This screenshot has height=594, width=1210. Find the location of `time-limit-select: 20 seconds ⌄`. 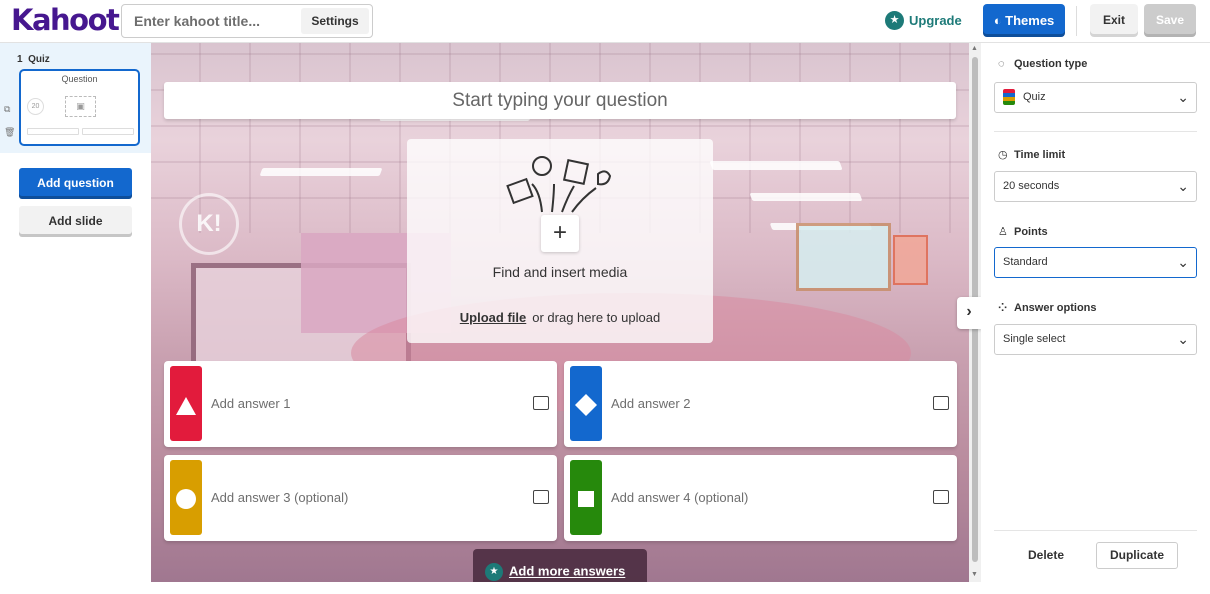

time-limit-select: 20 seconds ⌄ is located at coordinates (1095, 186).